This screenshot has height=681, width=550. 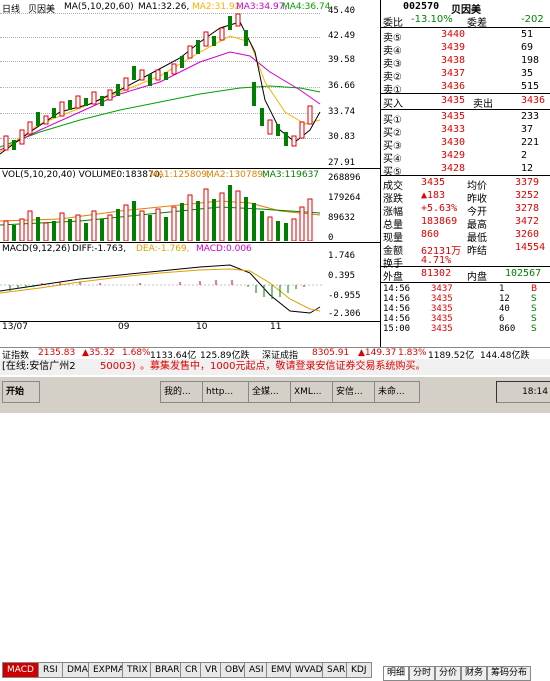 What do you see at coordinates (344, 296) in the screenshot?
I see `macd-axis-tick: -0.955` at bounding box center [344, 296].